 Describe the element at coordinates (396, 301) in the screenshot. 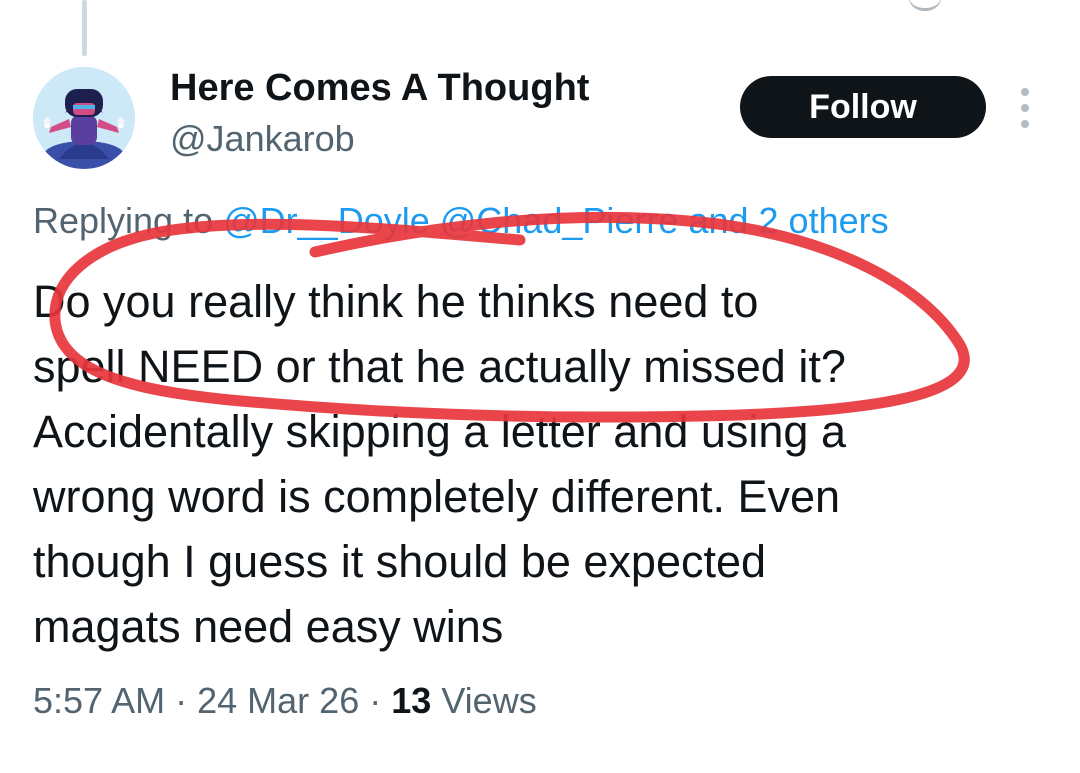

I see `tweet-text-line: Do you really think he thinks need to` at that location.